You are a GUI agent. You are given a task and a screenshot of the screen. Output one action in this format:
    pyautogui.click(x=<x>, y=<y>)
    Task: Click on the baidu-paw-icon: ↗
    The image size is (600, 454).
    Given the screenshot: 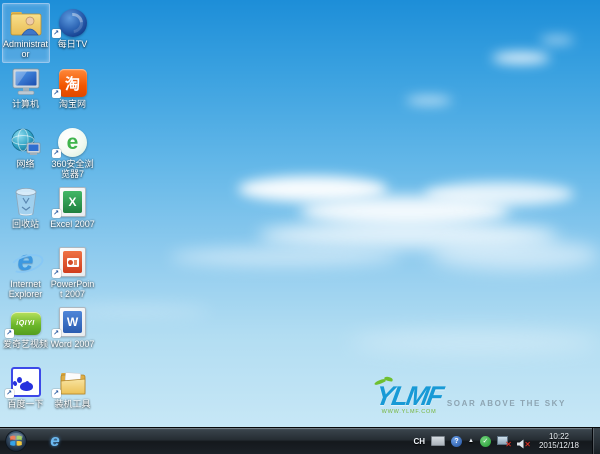 What is the action you would take?
    pyautogui.click(x=24, y=381)
    